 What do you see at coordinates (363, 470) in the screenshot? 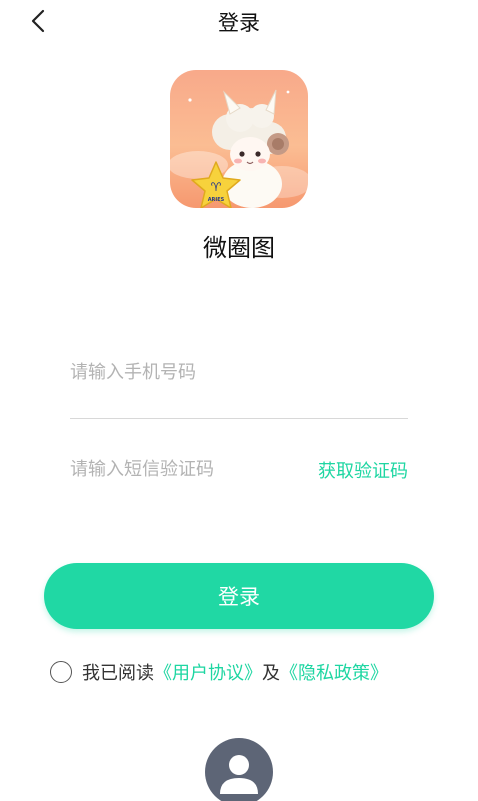
I see `get-code-button: 获取验证码` at bounding box center [363, 470].